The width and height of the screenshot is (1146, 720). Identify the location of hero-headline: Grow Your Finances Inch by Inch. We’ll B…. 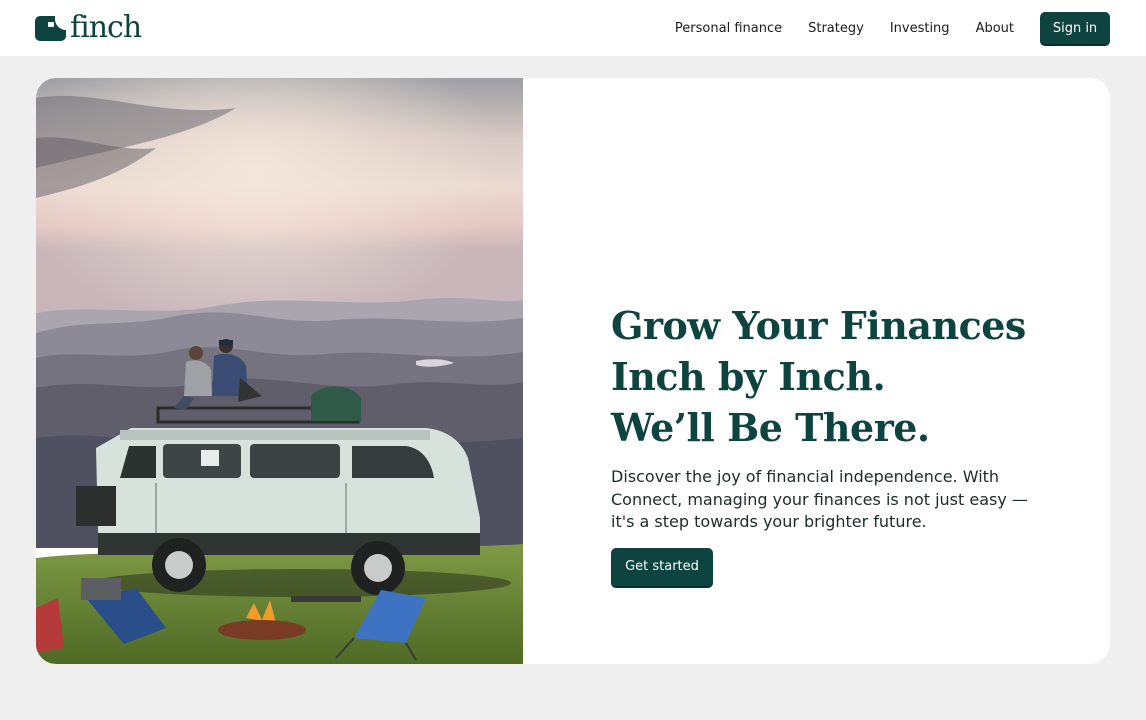
(846, 376).